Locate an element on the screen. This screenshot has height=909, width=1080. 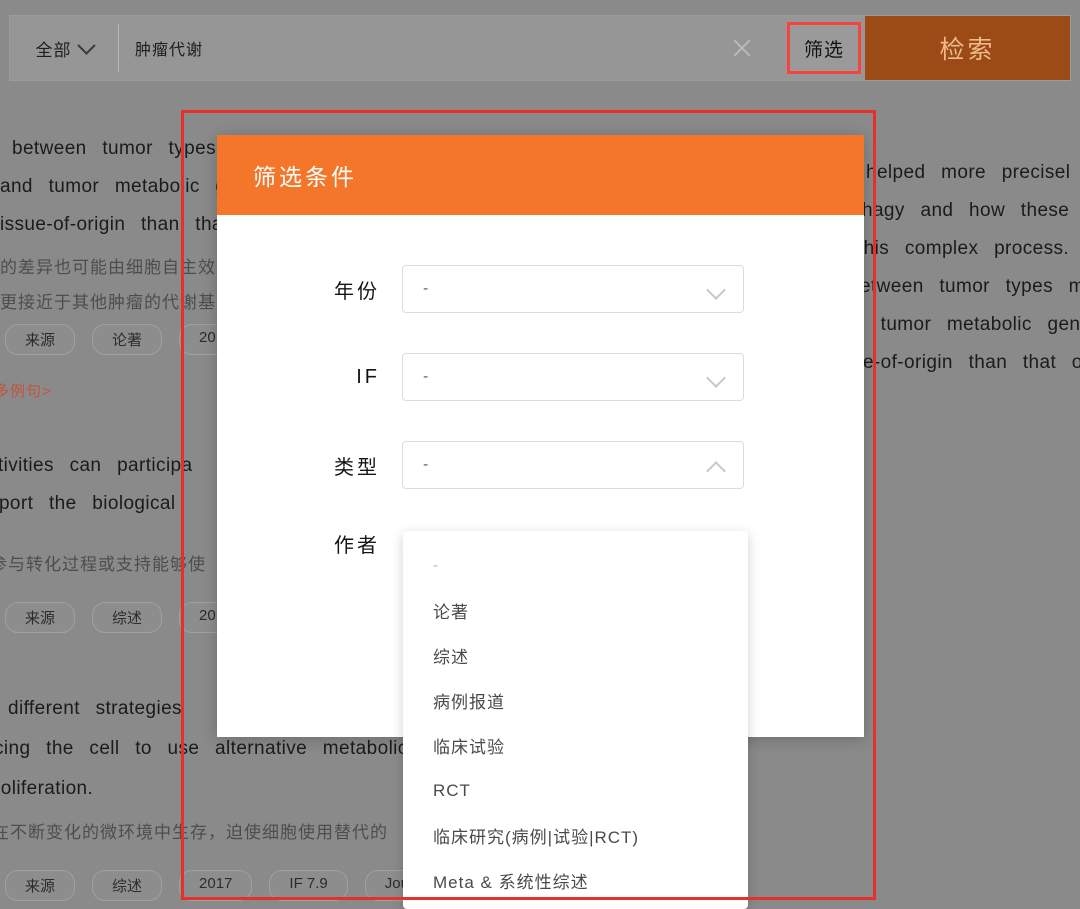
dropdown-option: 临床研究(病例|试验|RCT) is located at coordinates (575, 835).